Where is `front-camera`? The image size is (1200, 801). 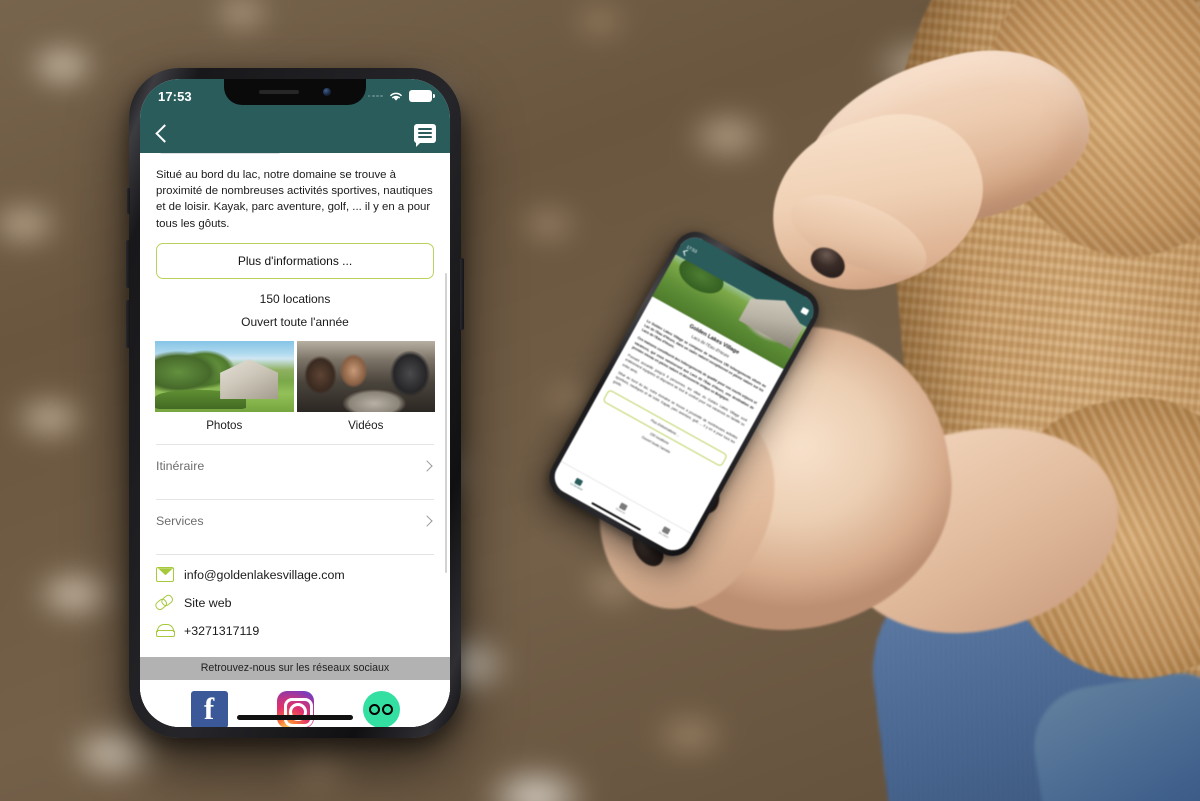 front-camera is located at coordinates (327, 92).